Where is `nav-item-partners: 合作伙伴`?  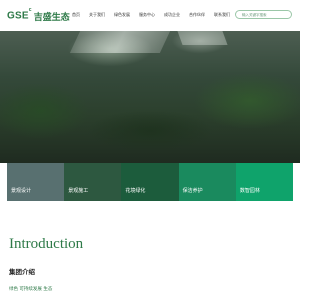
nav-item-partners: 合作伙伴 is located at coordinates (197, 15).